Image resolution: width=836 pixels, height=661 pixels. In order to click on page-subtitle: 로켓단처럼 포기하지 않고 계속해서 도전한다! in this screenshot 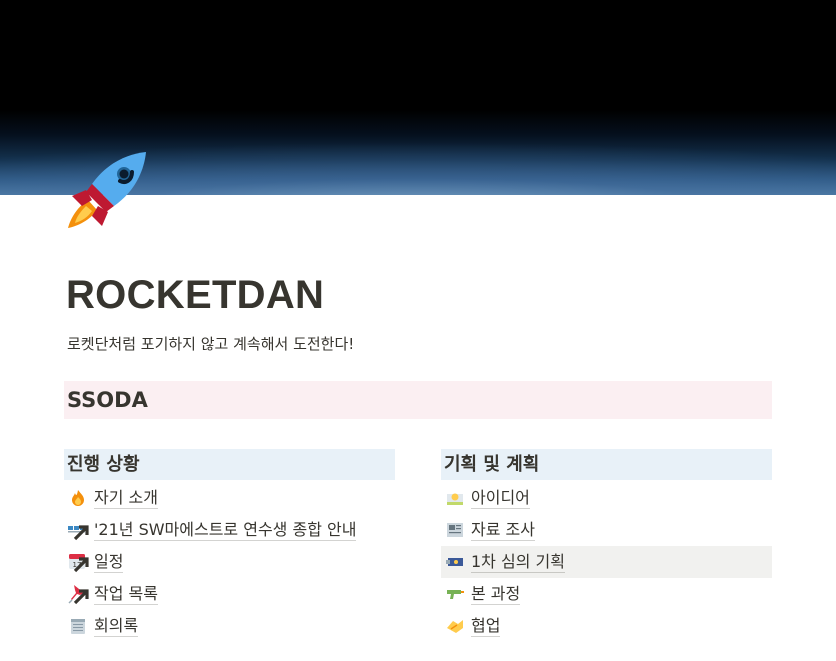, I will do `click(211, 344)`.